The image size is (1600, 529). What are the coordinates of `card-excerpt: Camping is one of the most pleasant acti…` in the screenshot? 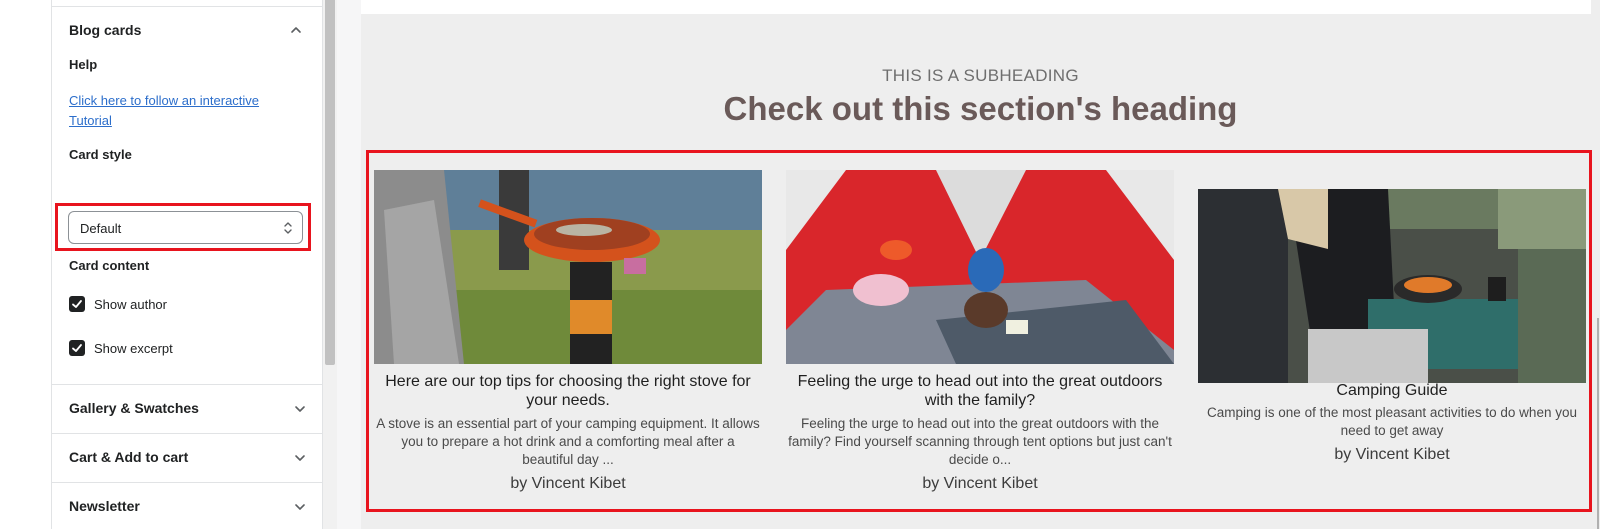 It's located at (1392, 421).